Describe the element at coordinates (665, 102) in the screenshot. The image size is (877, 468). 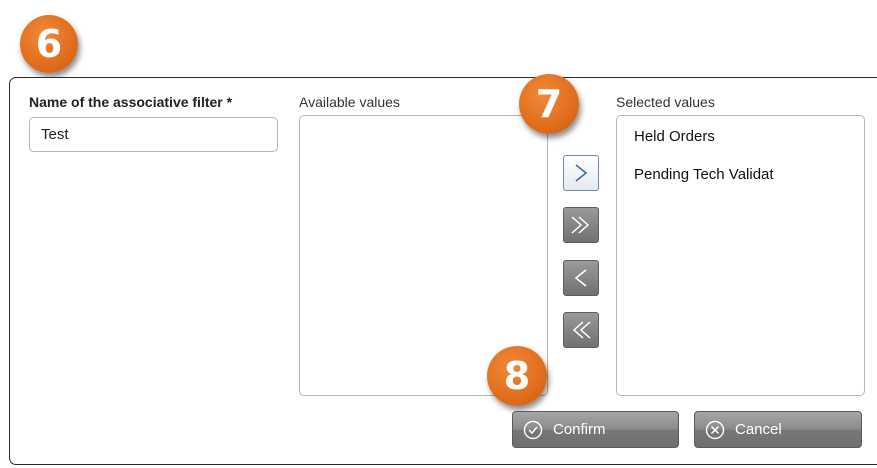
I see `selected-values-label: Selected values` at that location.